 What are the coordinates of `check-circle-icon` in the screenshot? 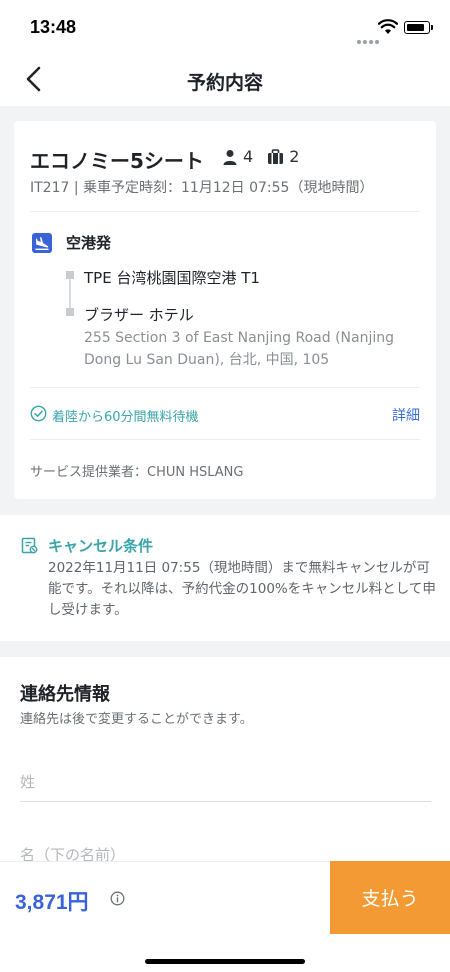 It's located at (38, 413).